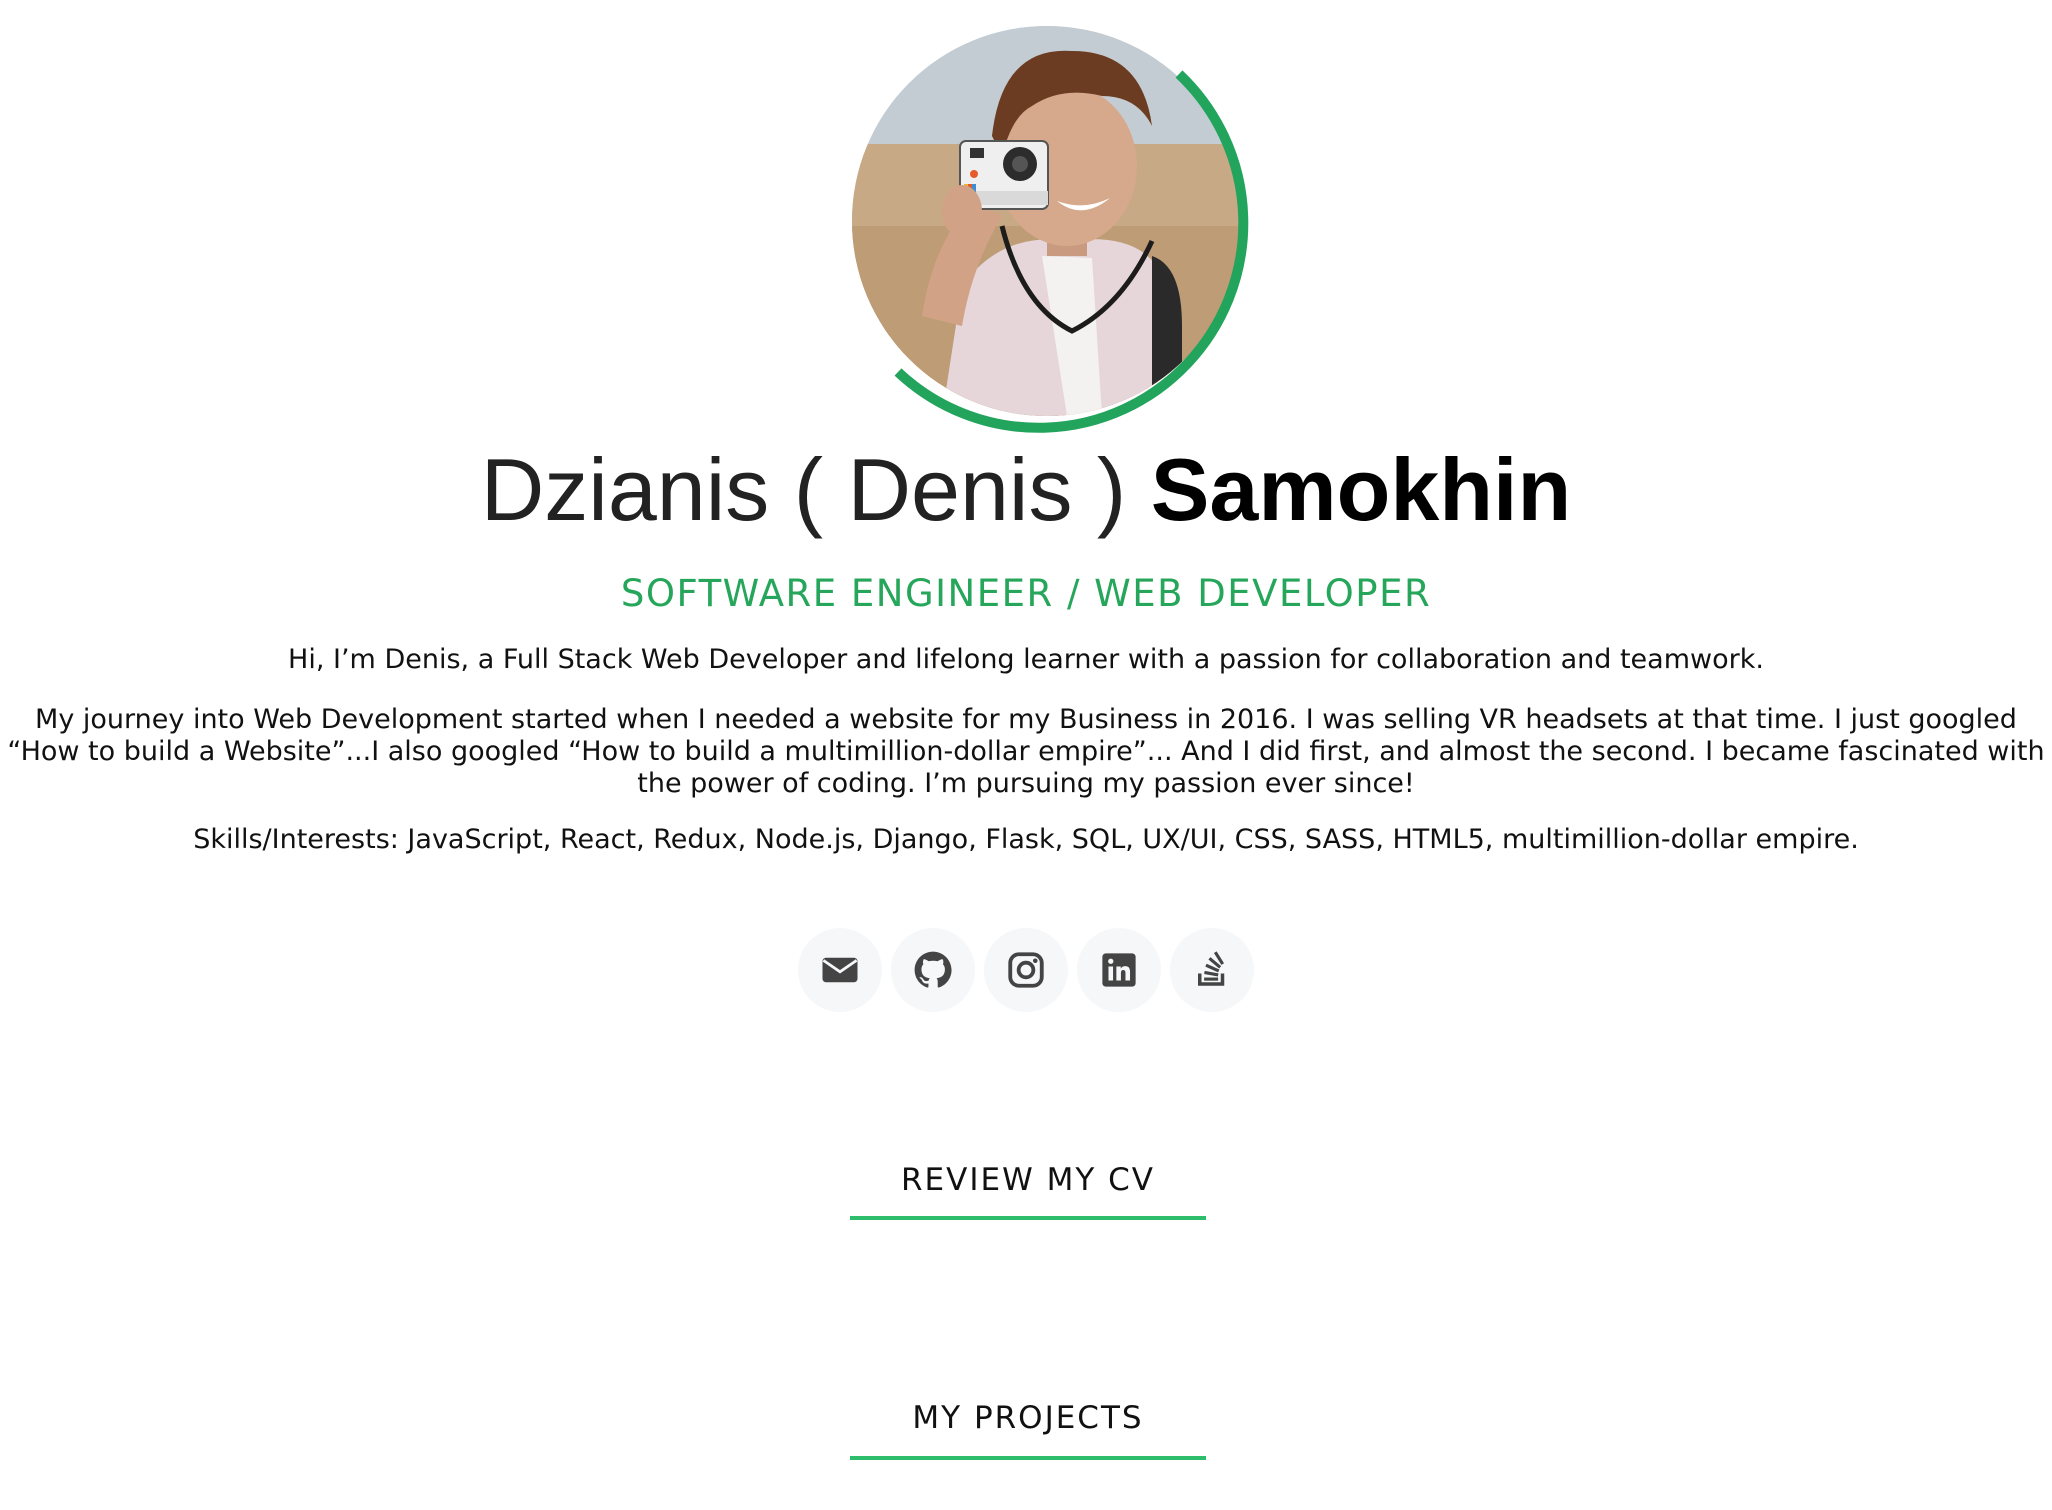  Describe the element at coordinates (1028, 1180) in the screenshot. I see `review-cv-label: REVIEW MY CV` at that location.